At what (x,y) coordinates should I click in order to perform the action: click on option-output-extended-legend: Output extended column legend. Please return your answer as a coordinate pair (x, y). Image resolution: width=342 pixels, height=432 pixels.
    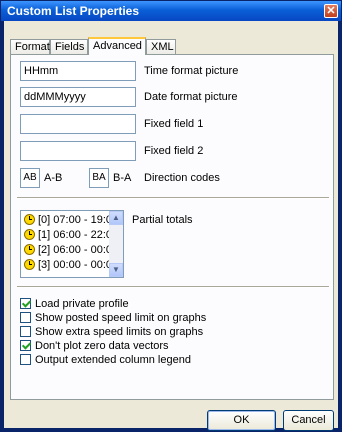
    Looking at the image, I should click on (105, 360).